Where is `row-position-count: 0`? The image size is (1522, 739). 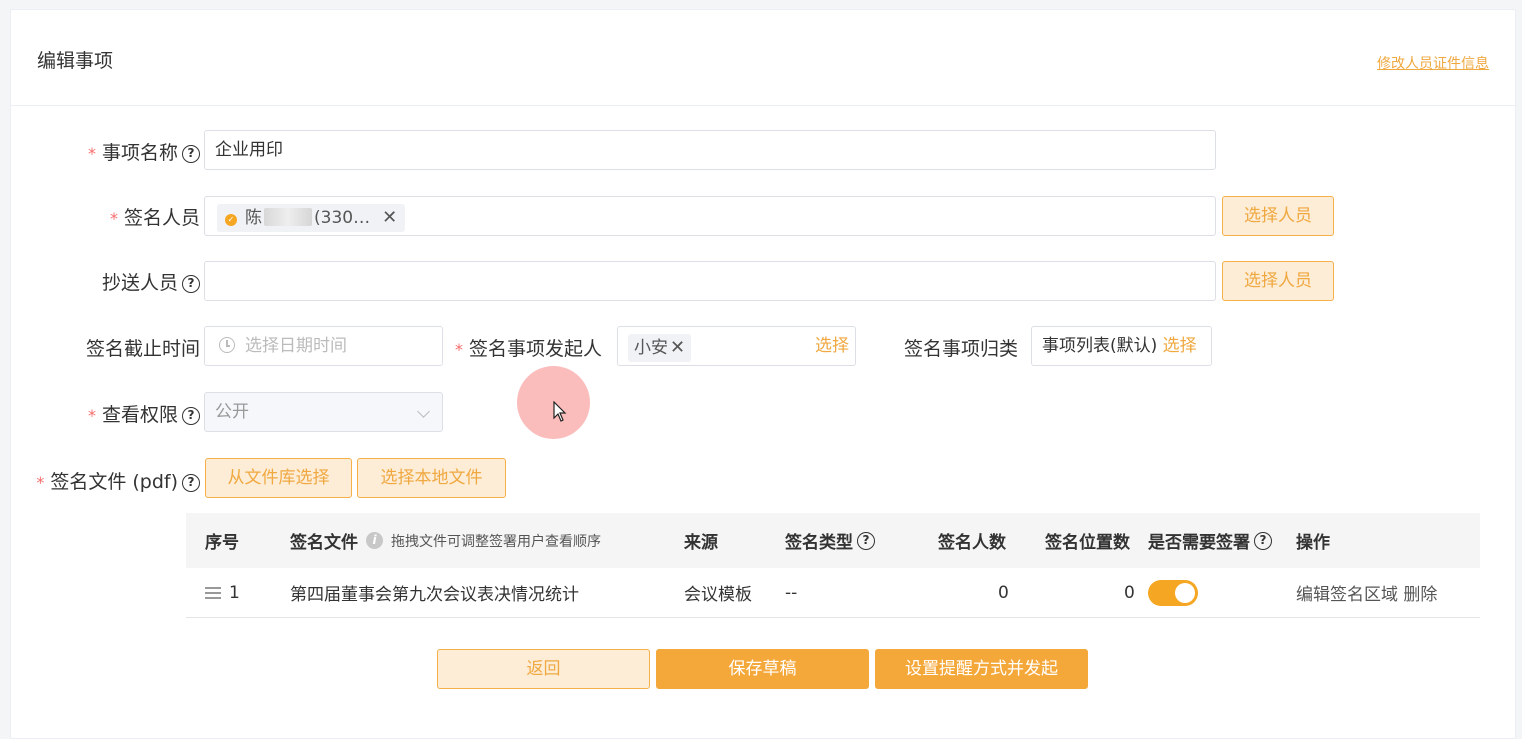
row-position-count: 0 is located at coordinates (1129, 592).